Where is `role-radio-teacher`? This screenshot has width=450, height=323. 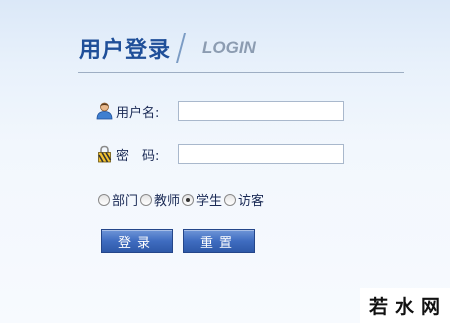 role-radio-teacher is located at coordinates (146, 199).